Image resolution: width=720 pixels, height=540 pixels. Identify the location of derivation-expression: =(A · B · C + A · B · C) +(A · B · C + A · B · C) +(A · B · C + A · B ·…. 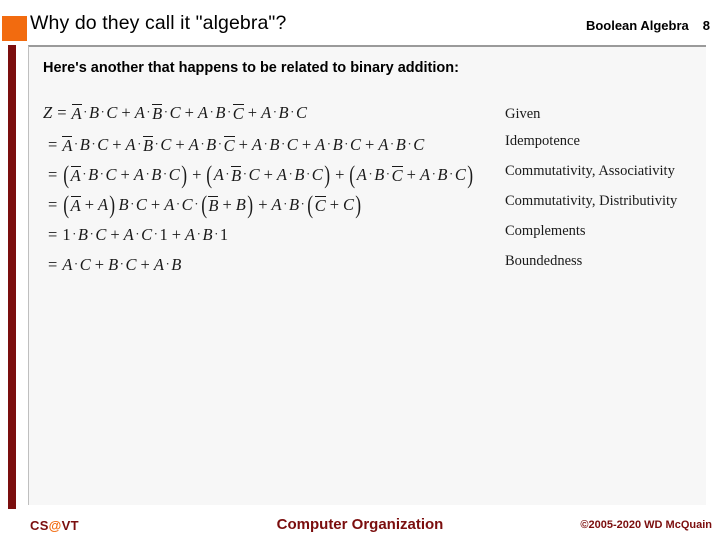
(260, 175).